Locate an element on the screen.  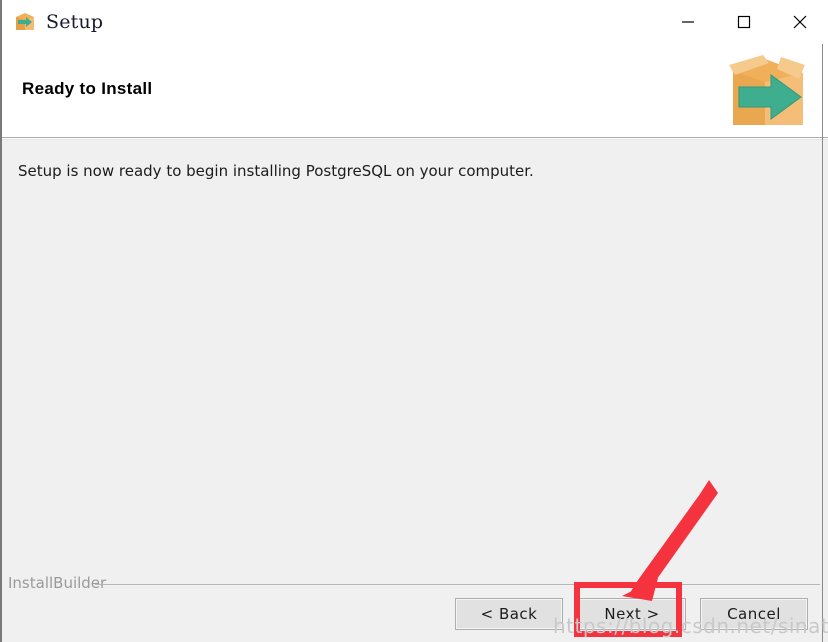
close-icon is located at coordinates (800, 22).